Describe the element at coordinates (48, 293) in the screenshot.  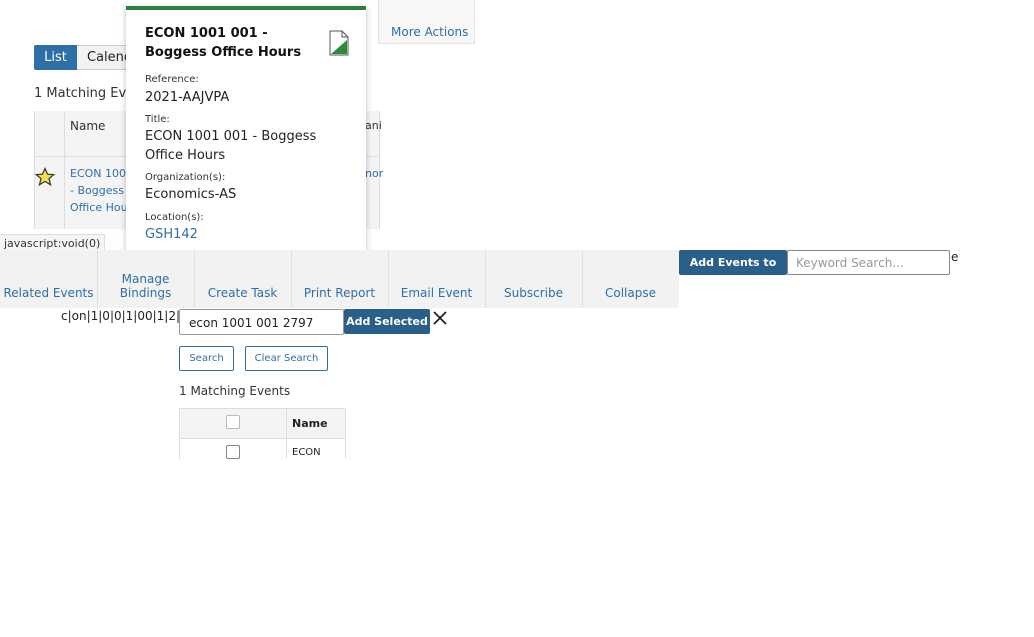
I see `toolbar-label: Related Events` at that location.